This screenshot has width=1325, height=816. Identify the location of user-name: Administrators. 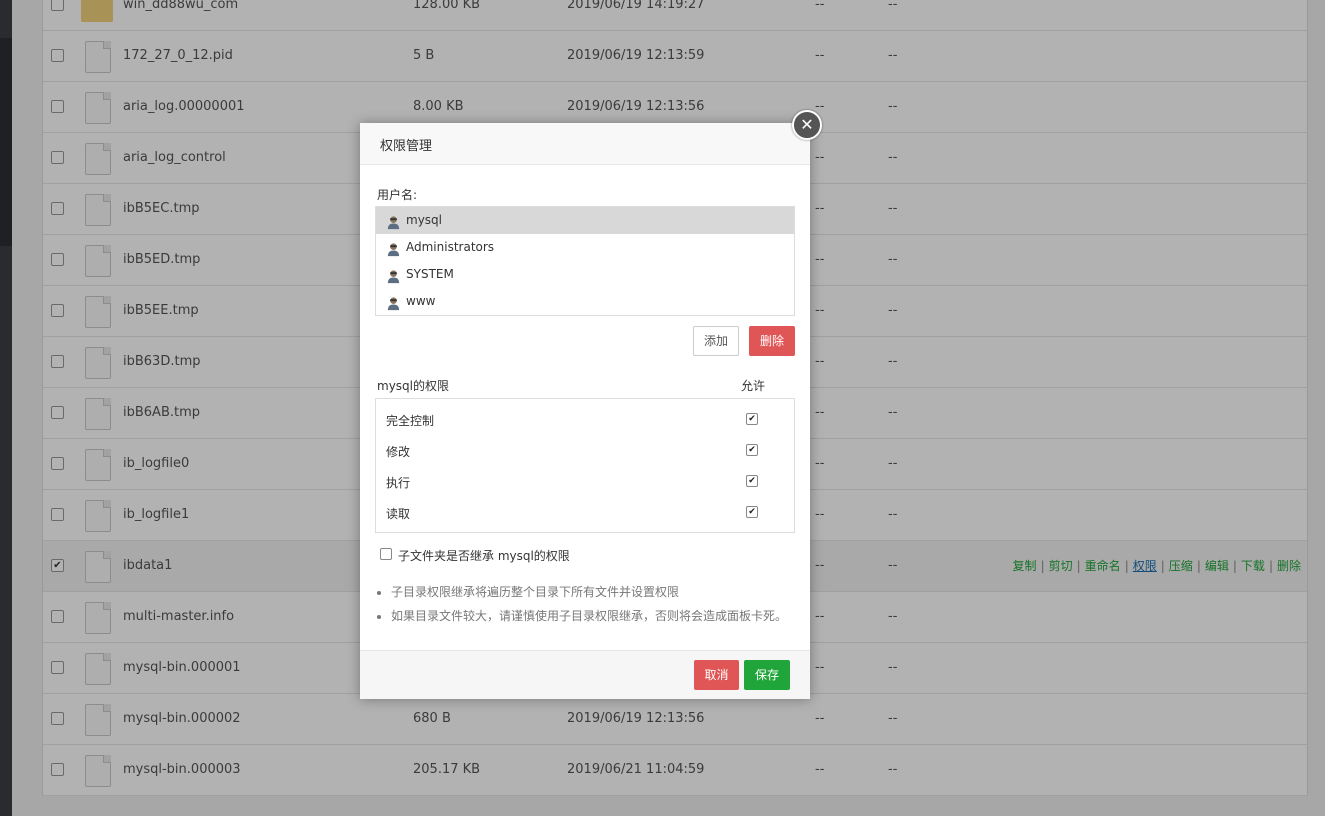
(450, 247).